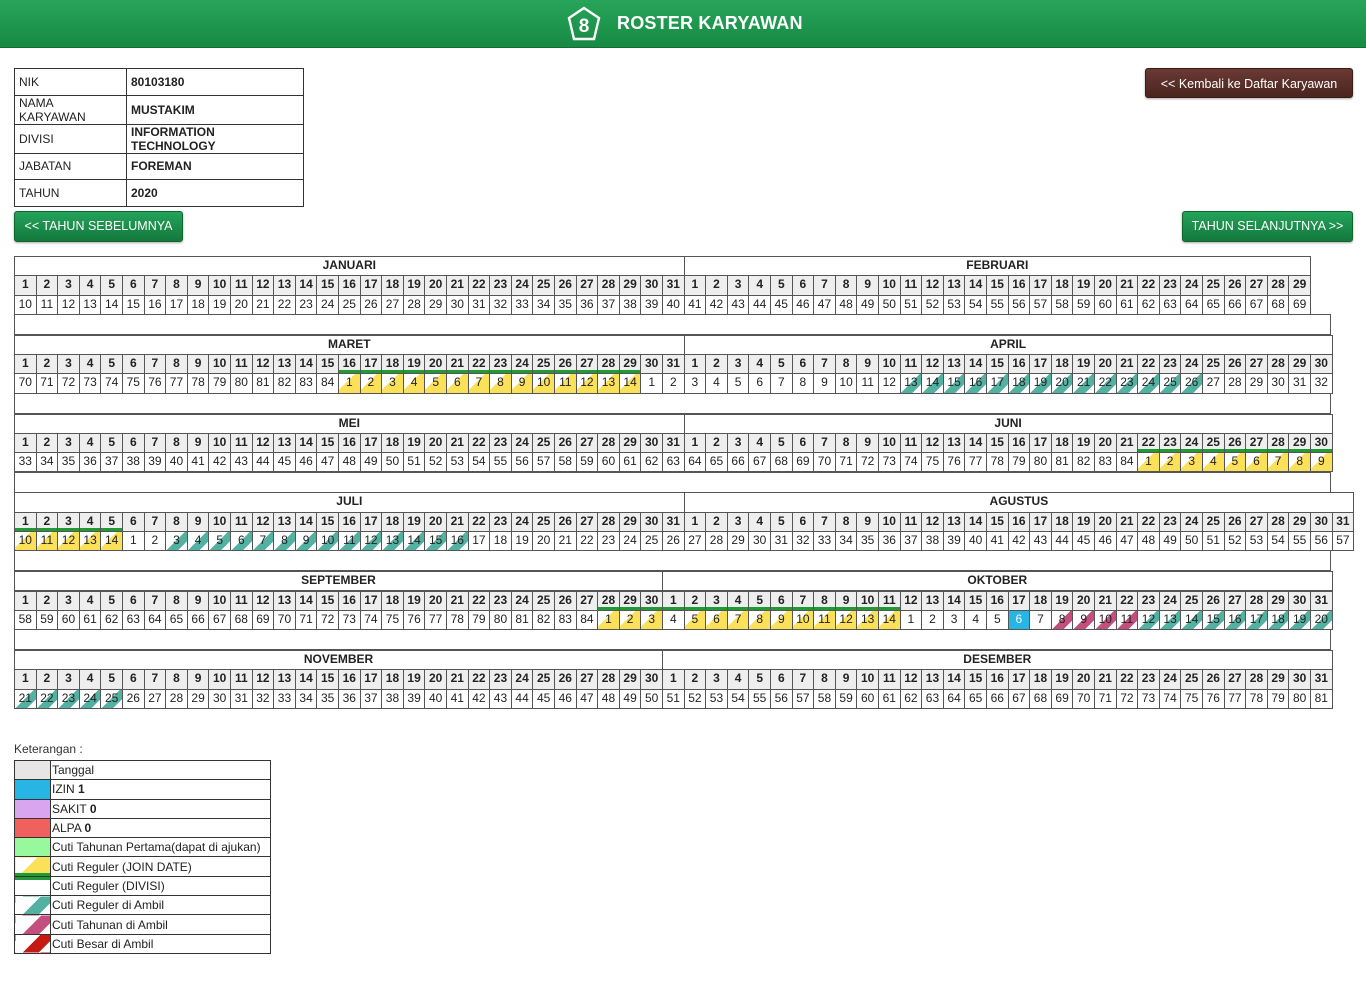 The height and width of the screenshot is (989, 1366). I want to click on roster-counter-cell: 14, so click(630, 383).